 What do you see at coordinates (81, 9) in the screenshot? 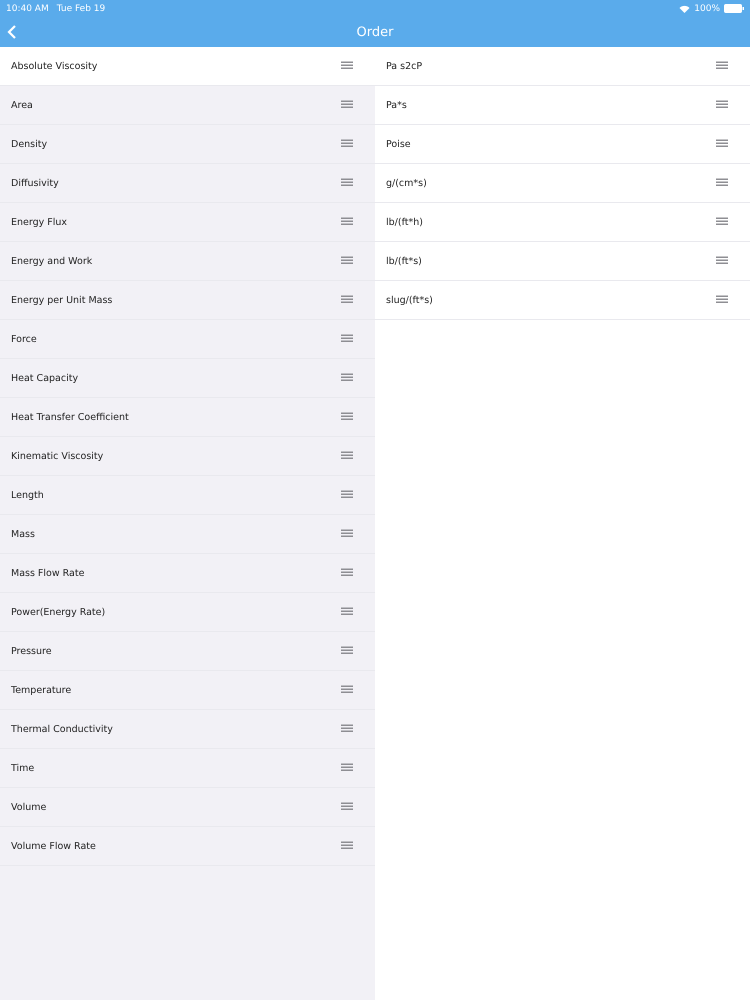
I see `status-date: Tue Feb 19` at bounding box center [81, 9].